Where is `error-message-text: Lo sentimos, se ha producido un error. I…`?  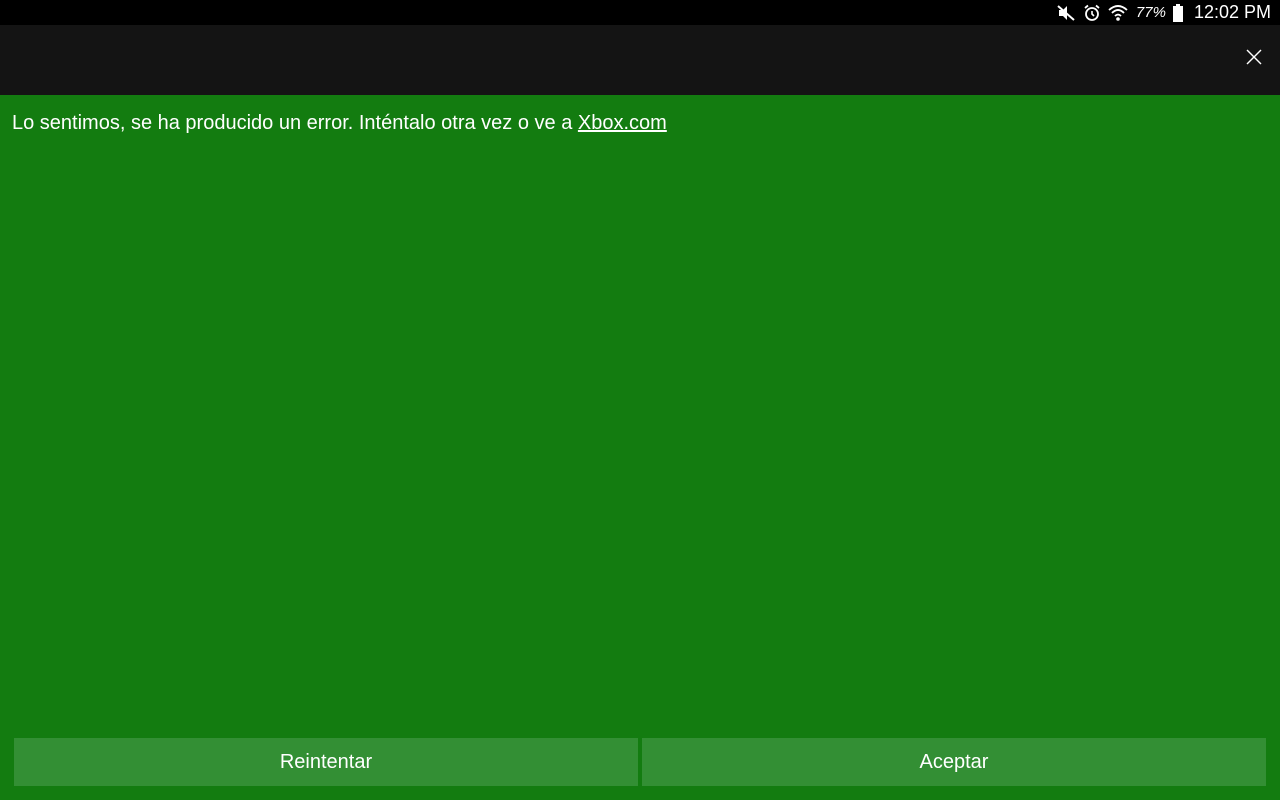 error-message-text: Lo sentimos, se ha producido un error. I… is located at coordinates (295, 123).